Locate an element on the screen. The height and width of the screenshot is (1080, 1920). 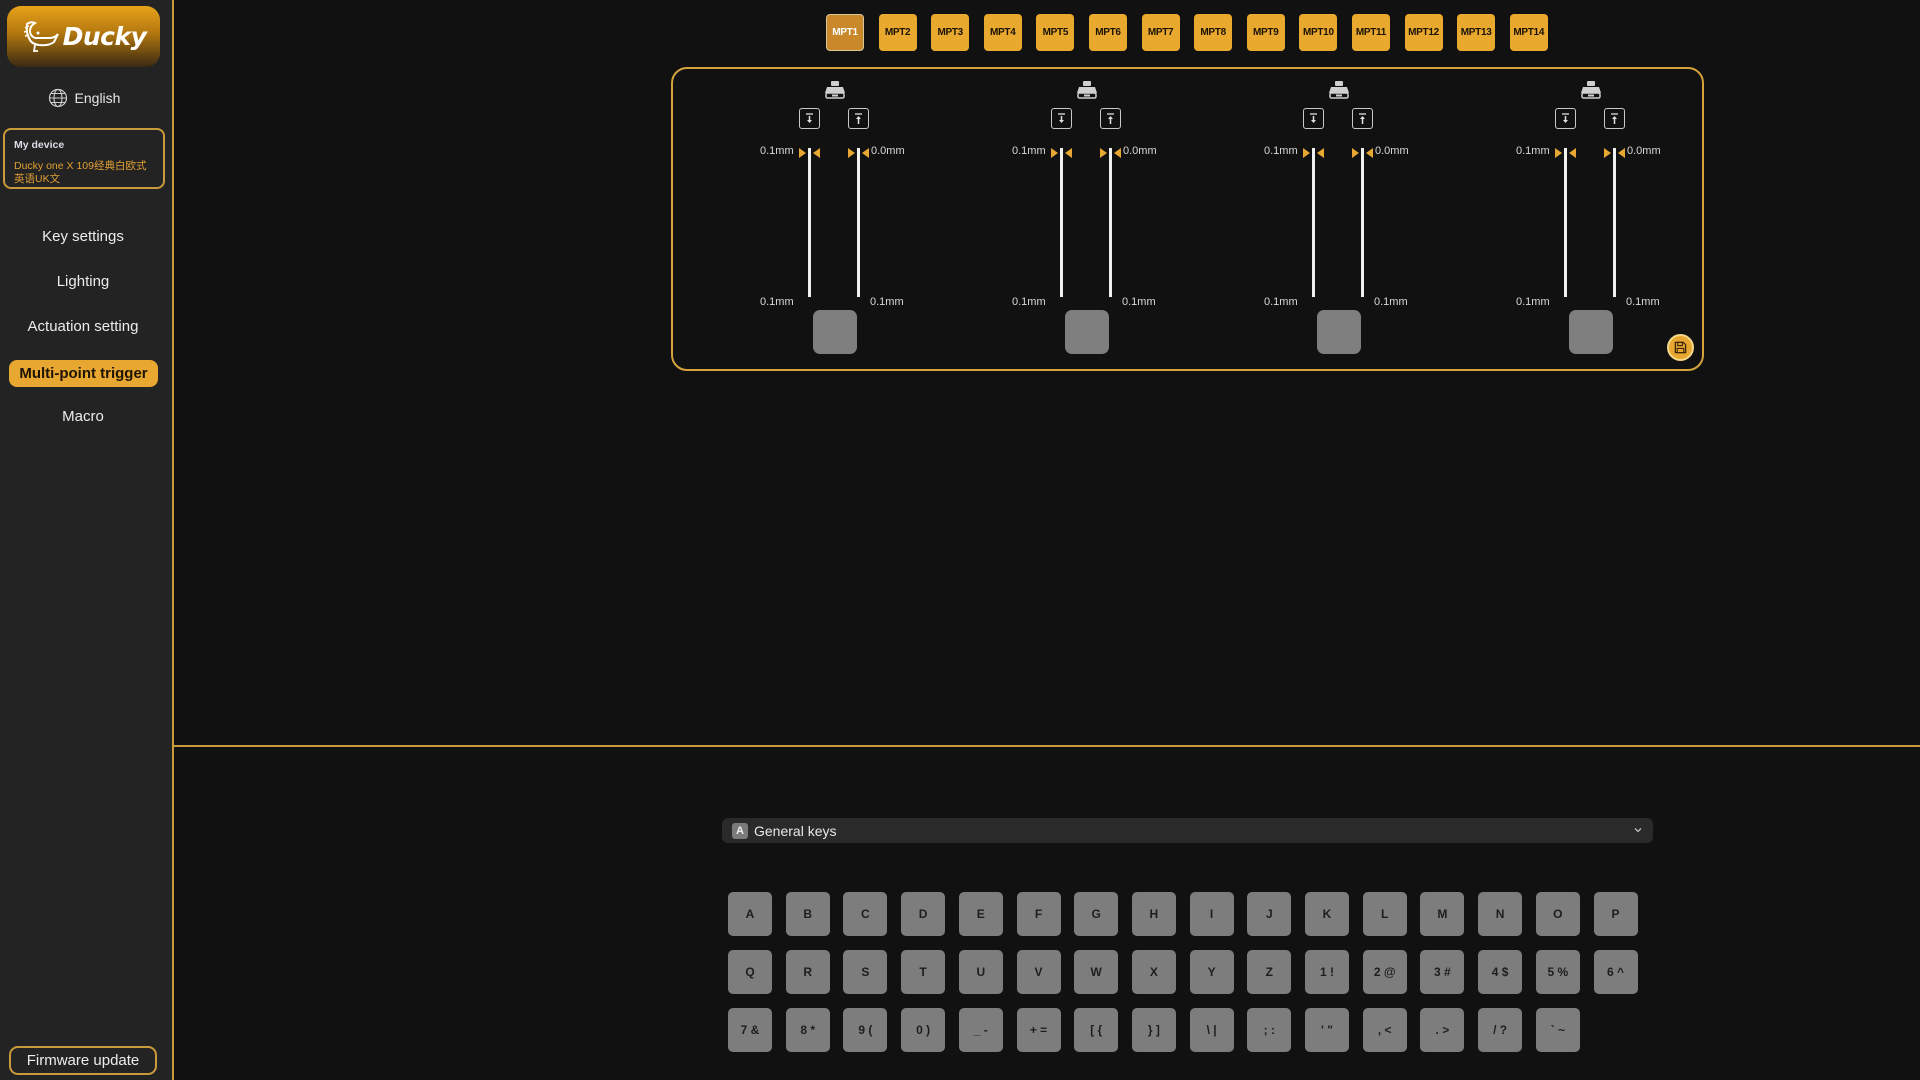
tab-mpt11: MPT11 is located at coordinates (1370, 32).